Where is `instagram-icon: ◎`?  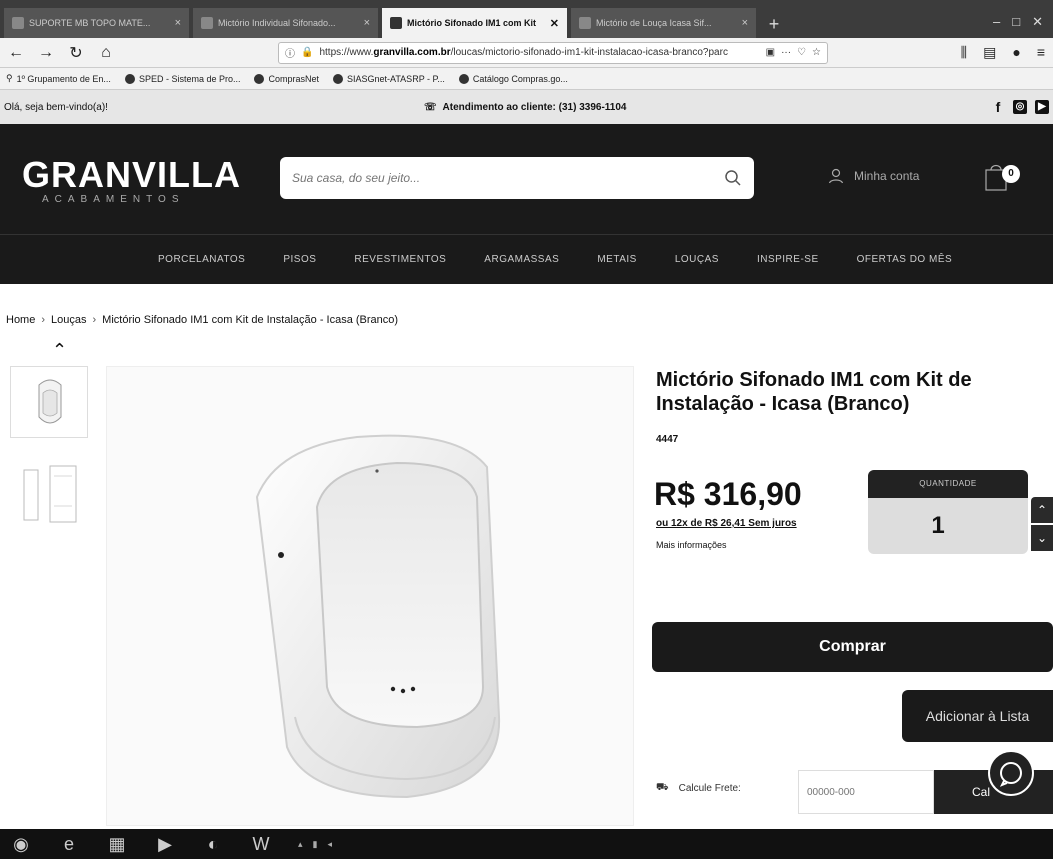
instagram-icon: ◎ is located at coordinates (1020, 107).